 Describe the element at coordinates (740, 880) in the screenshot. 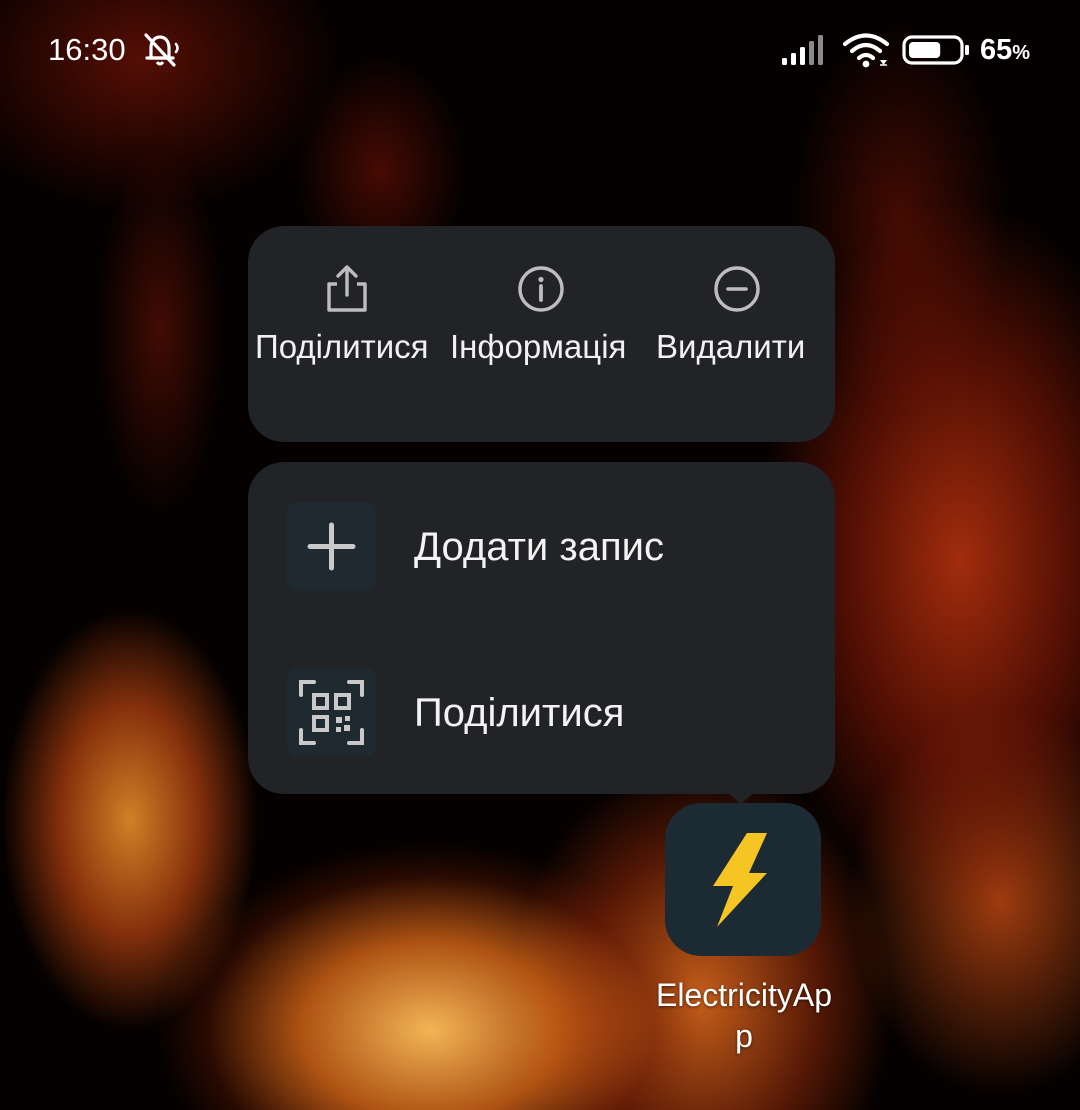

I see `lightning-bolt-icon` at that location.